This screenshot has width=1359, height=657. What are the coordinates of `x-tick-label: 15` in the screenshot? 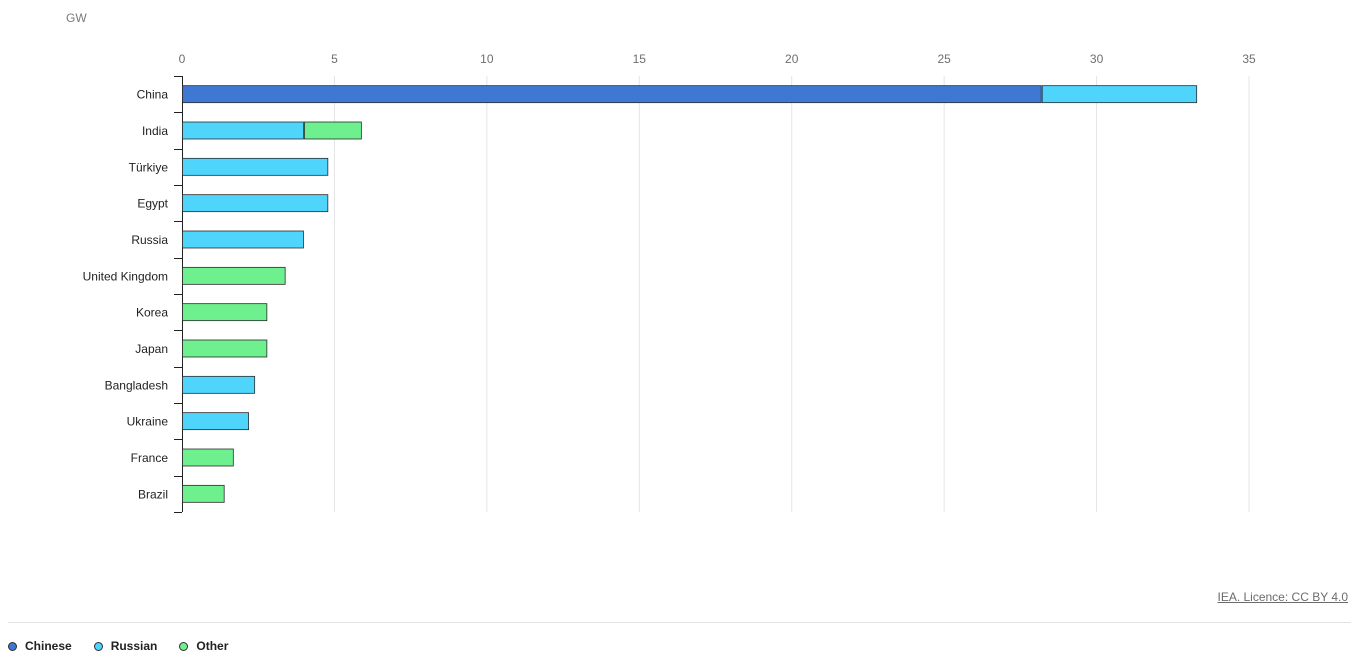 It's located at (640, 59).